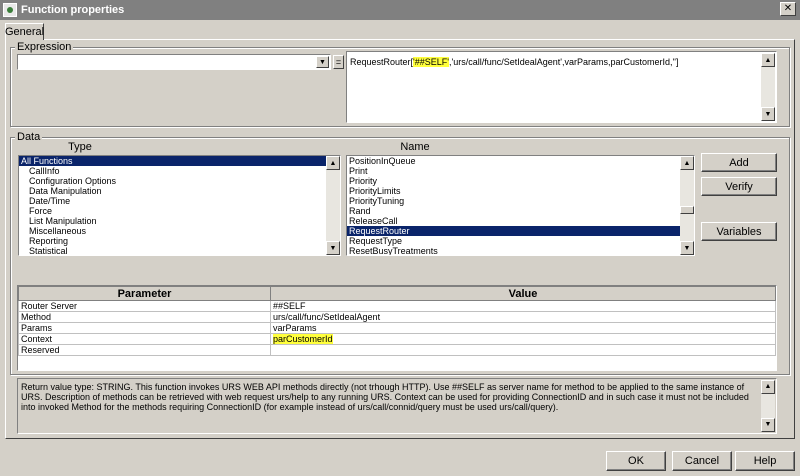 The height and width of the screenshot is (476, 800). Describe the element at coordinates (44, 47) in the screenshot. I see `expression-group-label: Expression` at that location.